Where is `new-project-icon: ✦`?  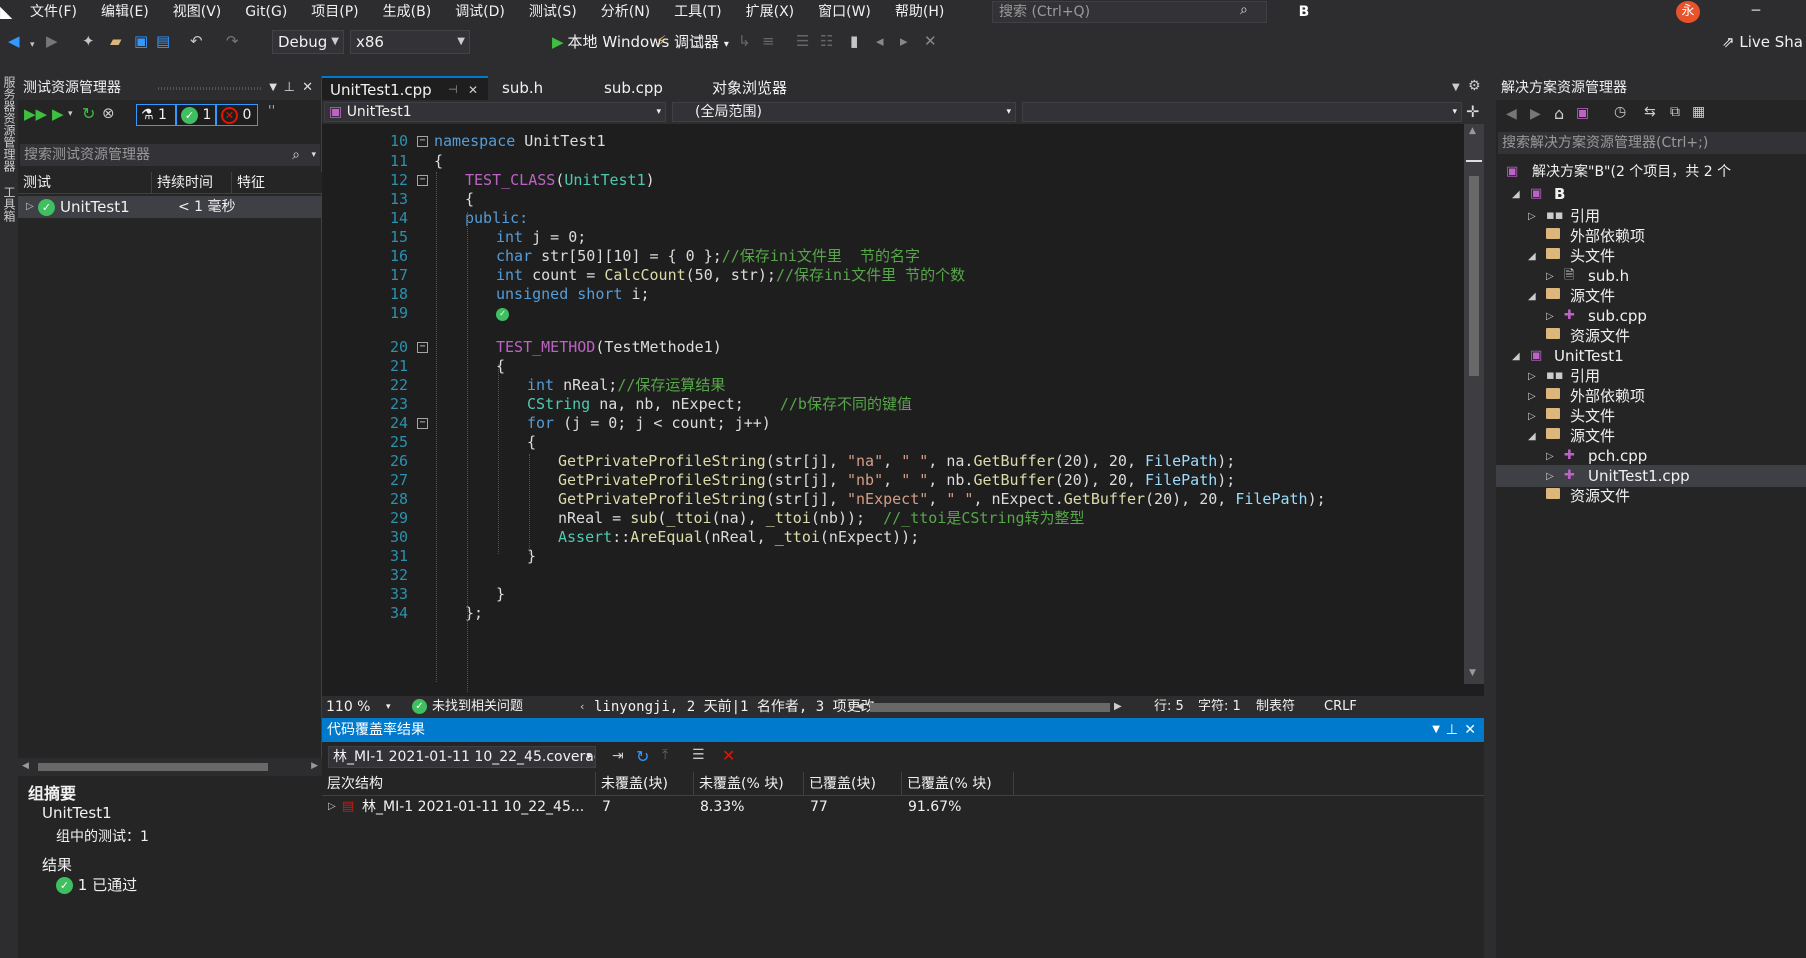 new-project-icon: ✦ is located at coordinates (88, 41).